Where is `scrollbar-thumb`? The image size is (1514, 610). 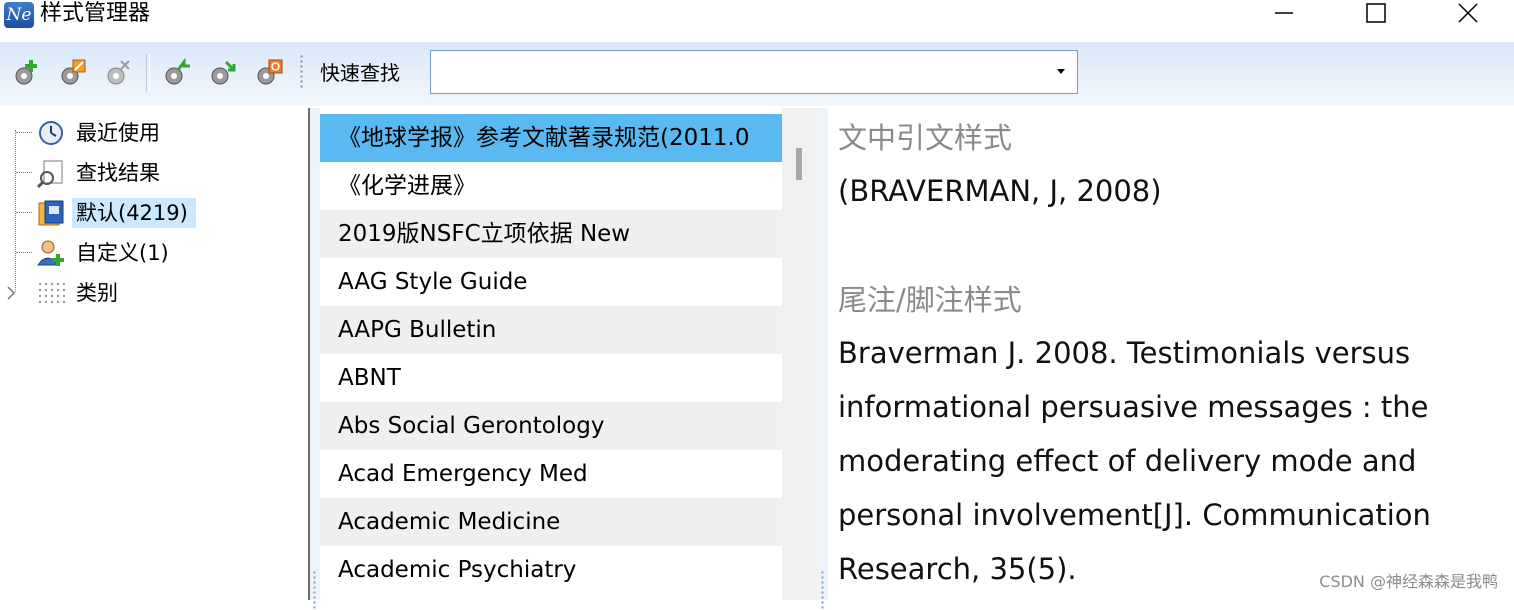
scrollbar-thumb is located at coordinates (799, 164).